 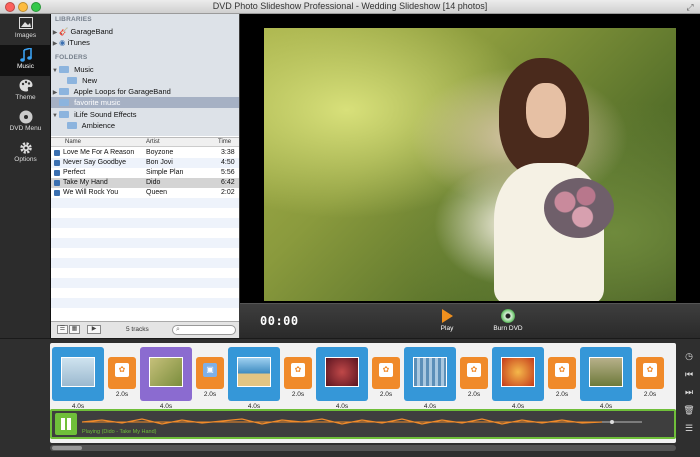 I want to click on folder-icon, so click(x=64, y=91).